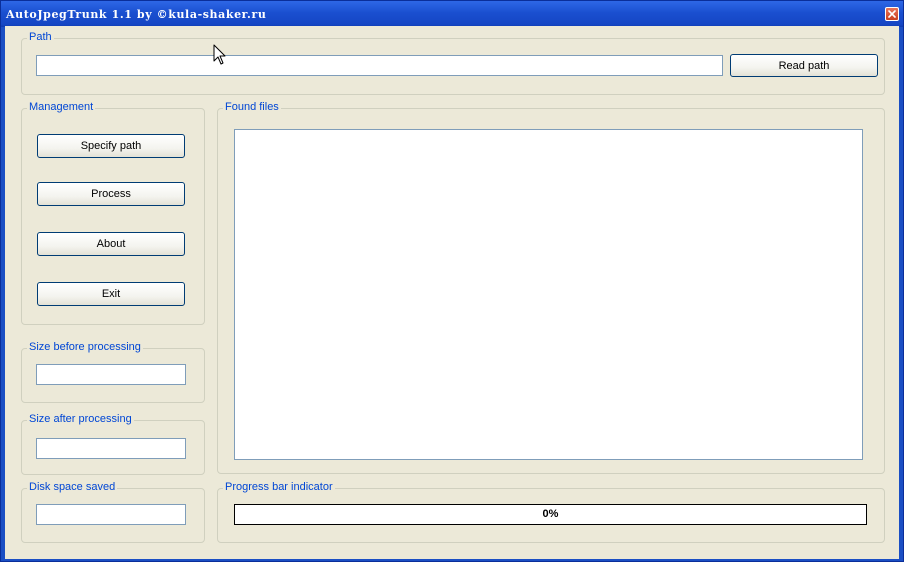  I want to click on progress-group: Progress bar indicator 0%, so click(551, 512).